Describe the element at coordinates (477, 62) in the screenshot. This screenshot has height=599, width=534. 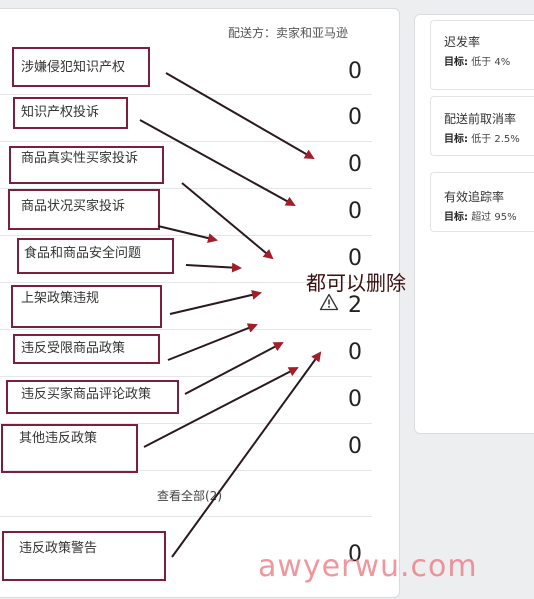
I see `metric-target-late-shipment: 目标: 低于 4%` at that location.